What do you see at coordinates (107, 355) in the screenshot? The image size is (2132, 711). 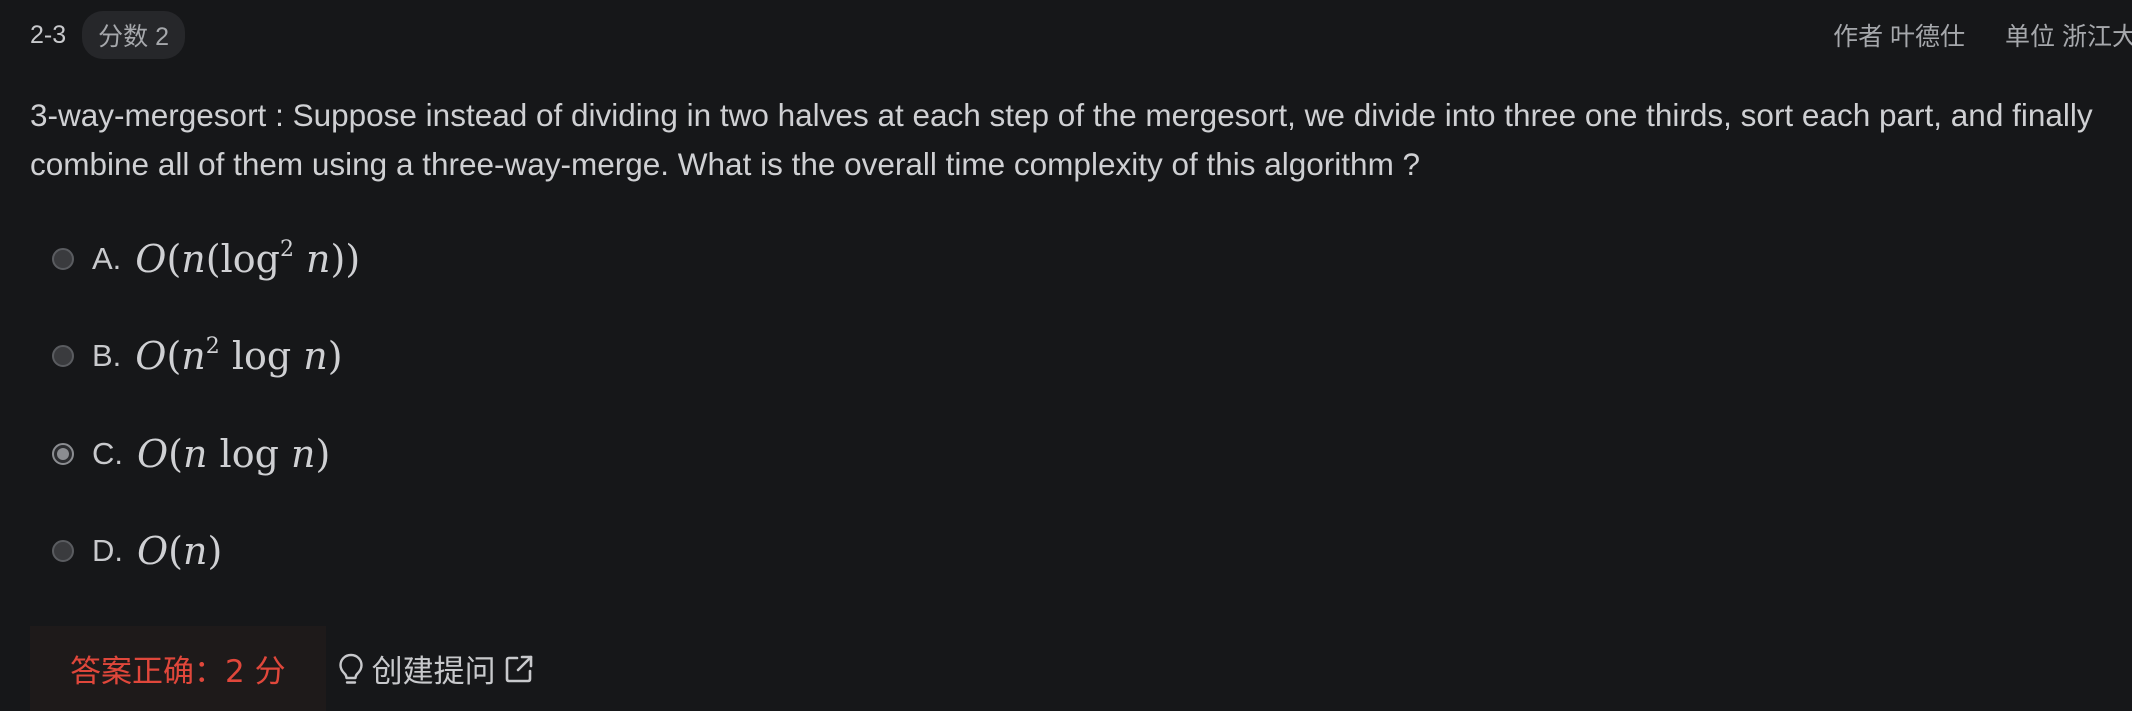 I see `option-letter: B.` at bounding box center [107, 355].